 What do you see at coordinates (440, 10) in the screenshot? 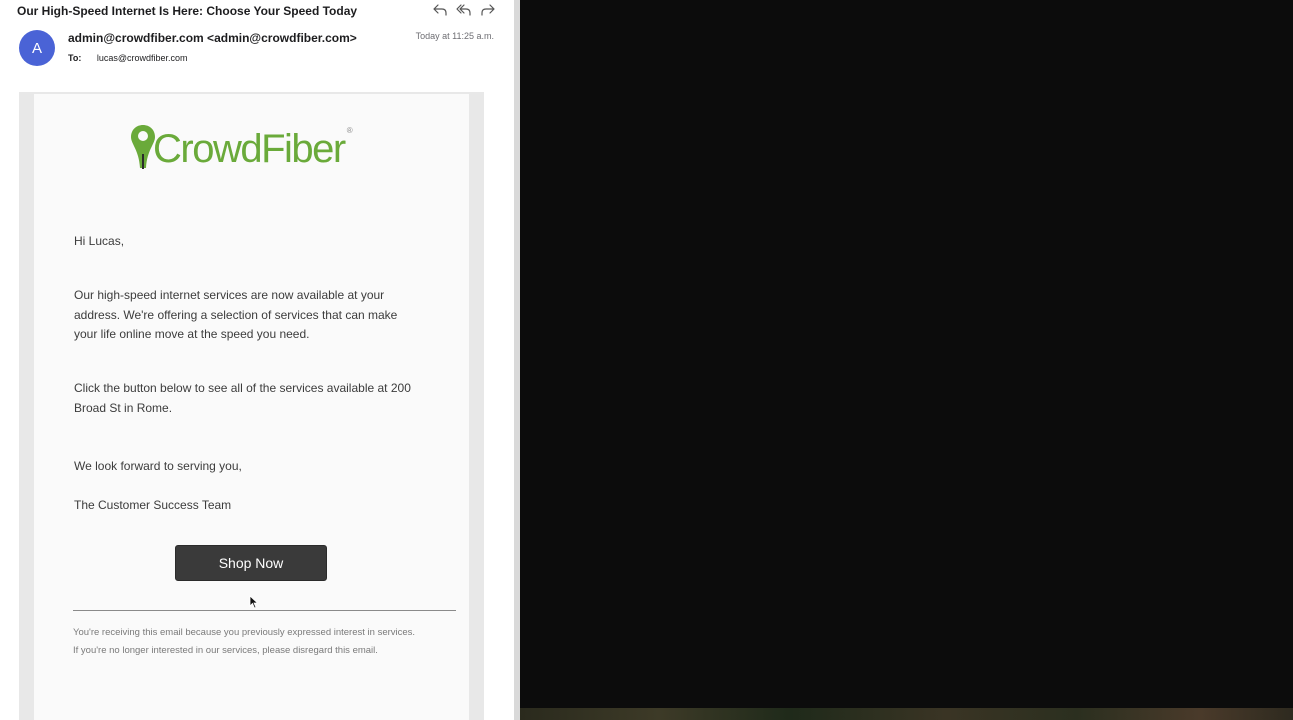
I see `reply-icon` at bounding box center [440, 10].